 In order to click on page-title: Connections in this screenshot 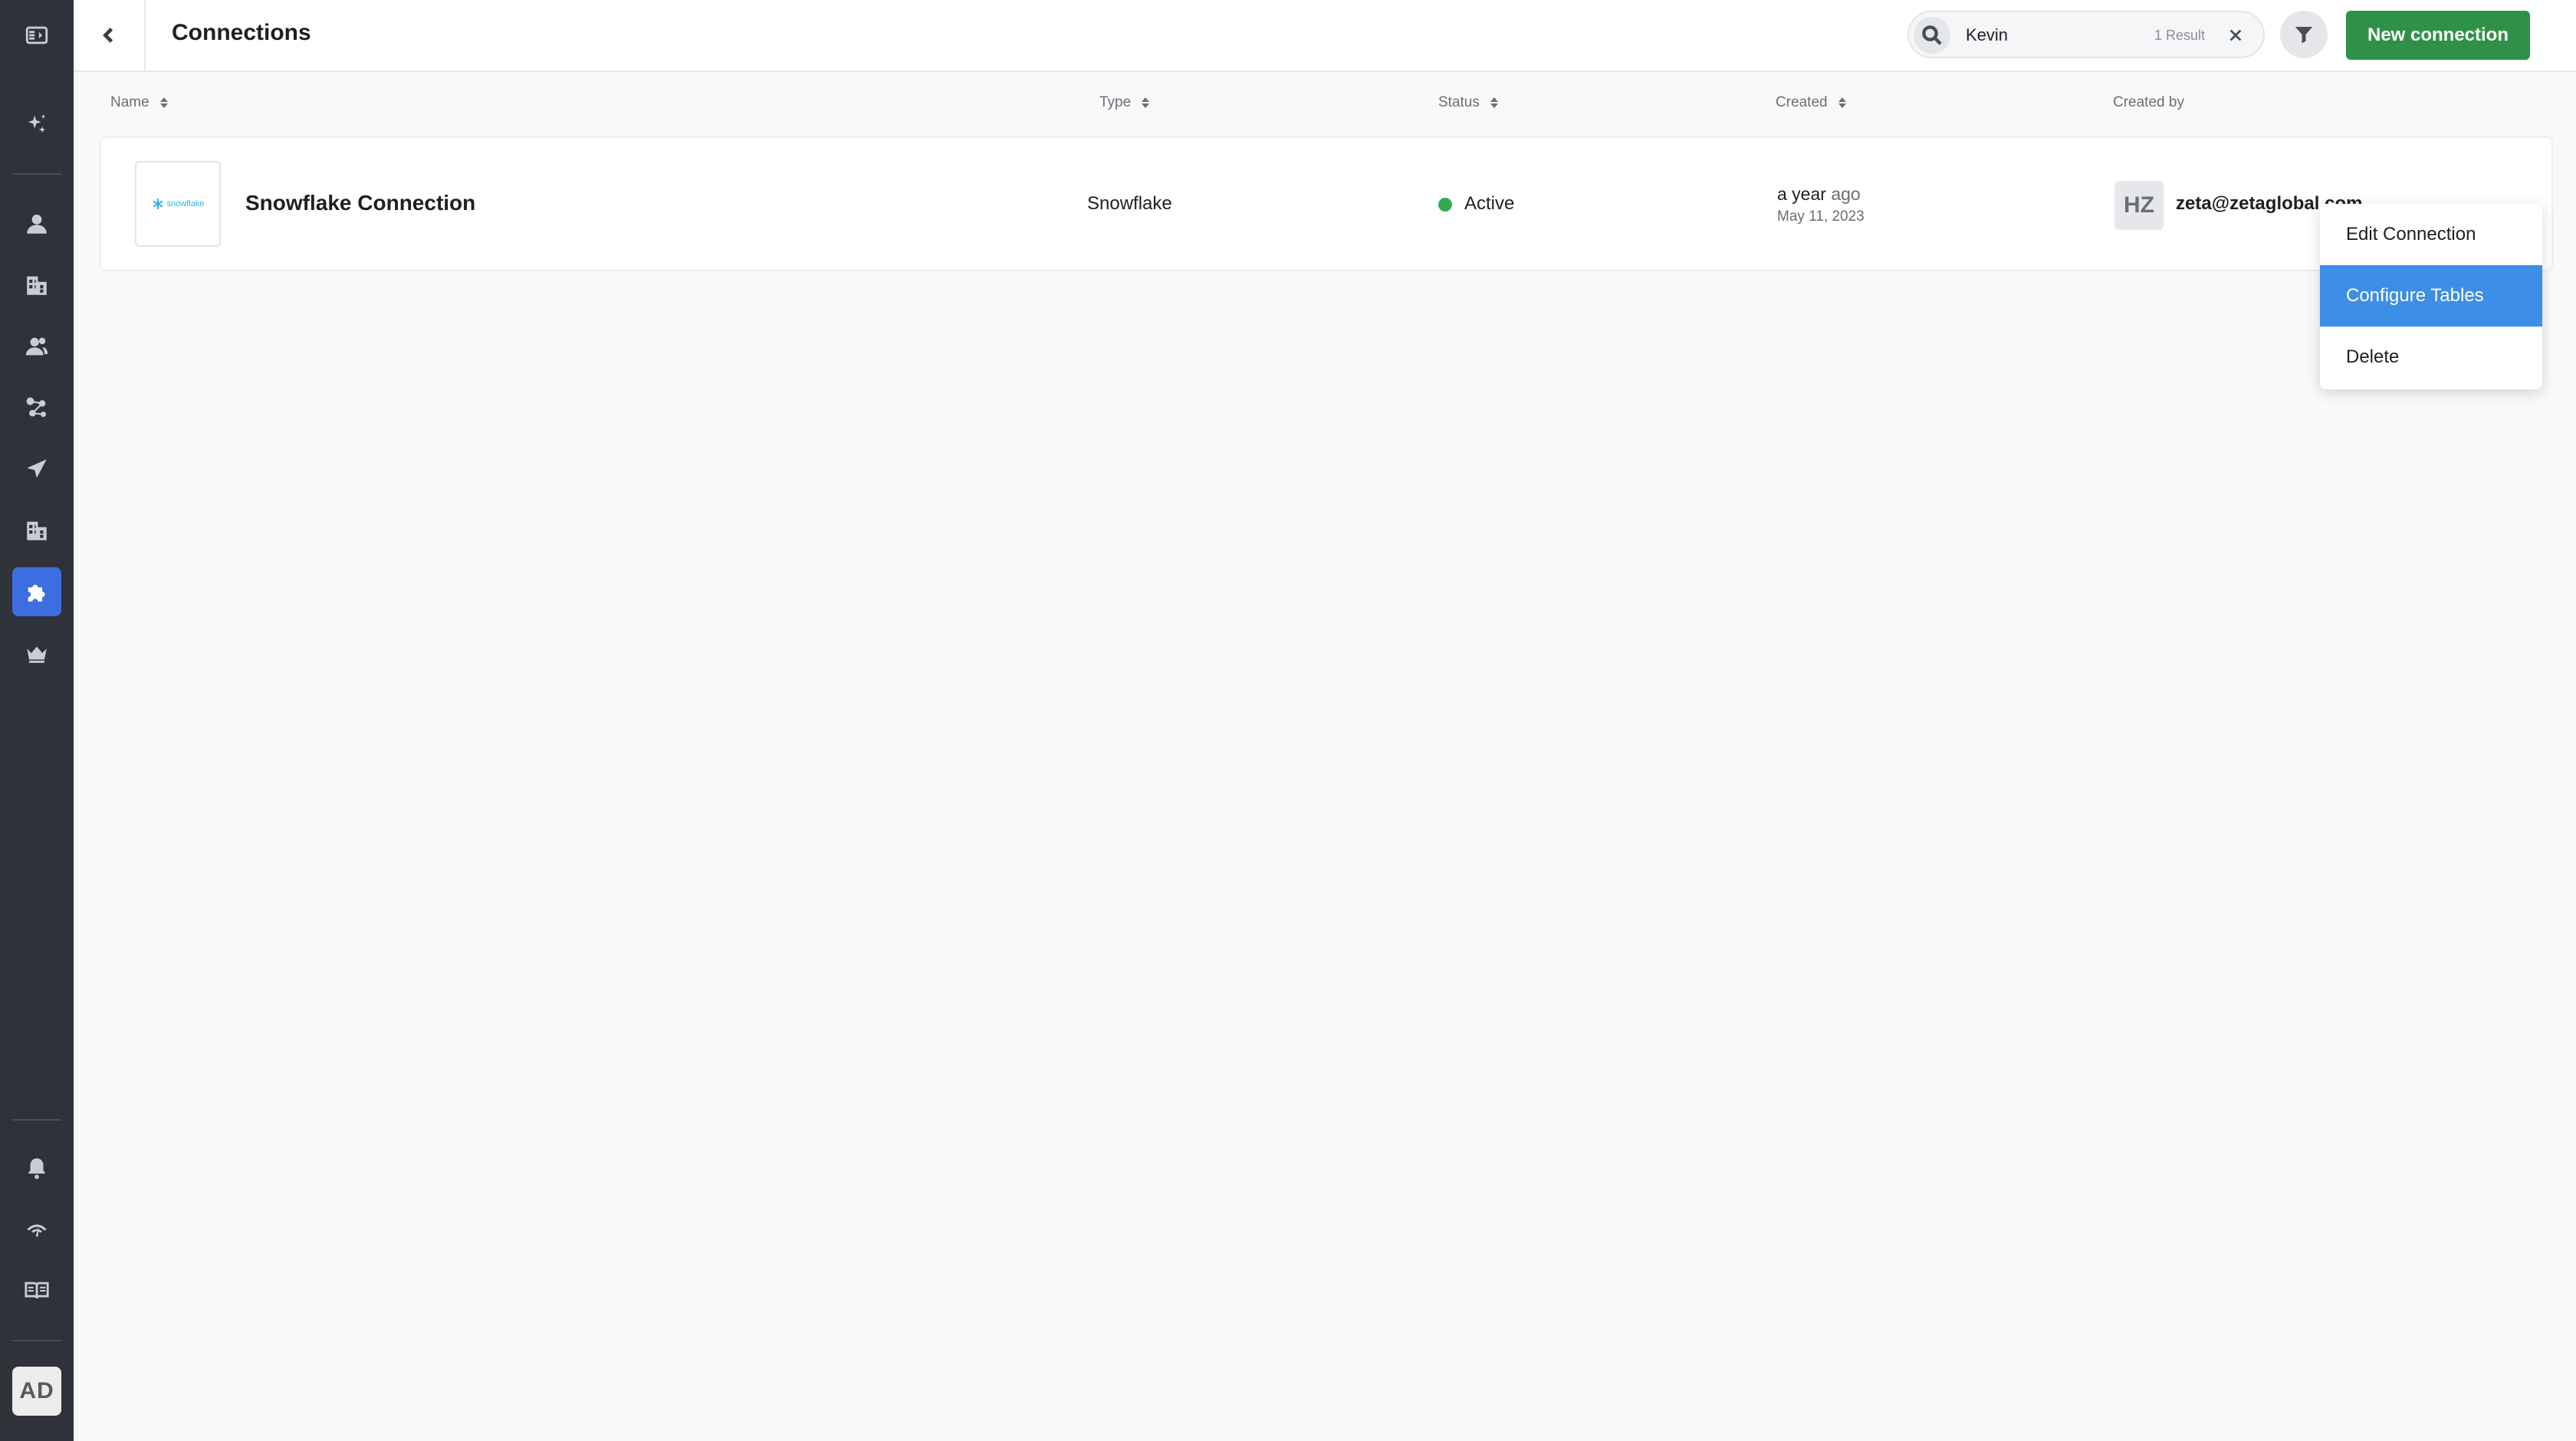, I will do `click(242, 32)`.